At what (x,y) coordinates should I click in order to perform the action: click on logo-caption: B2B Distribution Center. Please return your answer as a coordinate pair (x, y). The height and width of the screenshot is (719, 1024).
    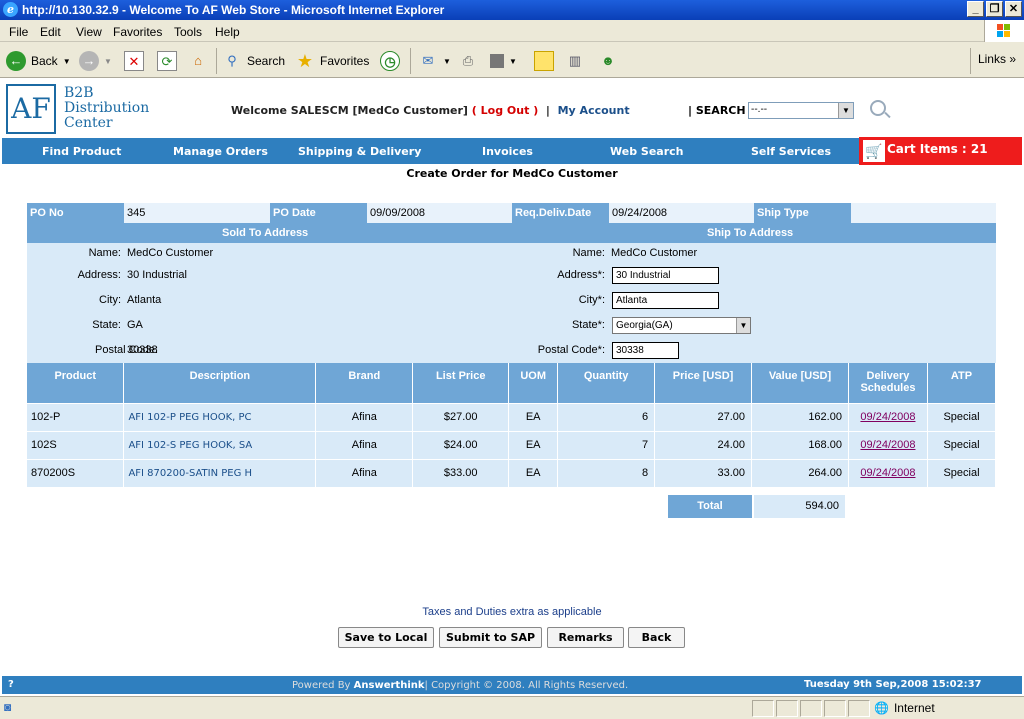
    Looking at the image, I should click on (106, 108).